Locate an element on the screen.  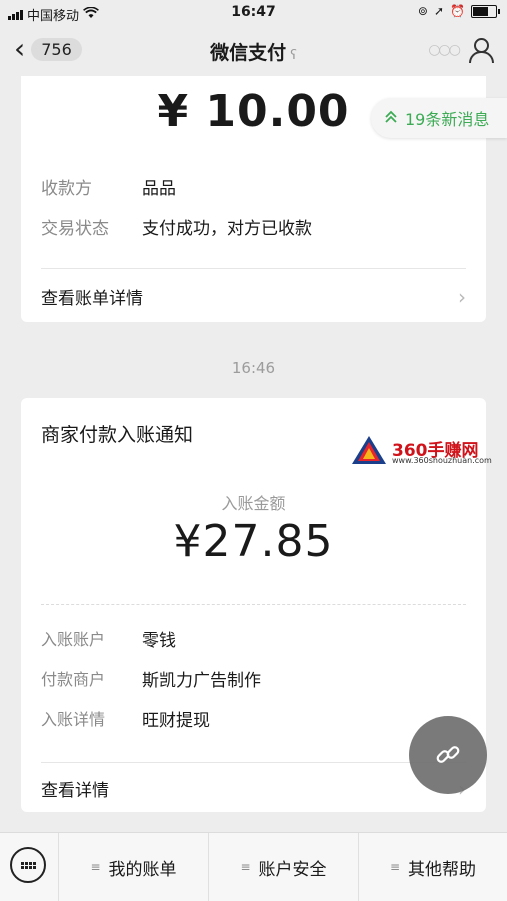
alarm-icon: ⏰ is located at coordinates (457, 11).